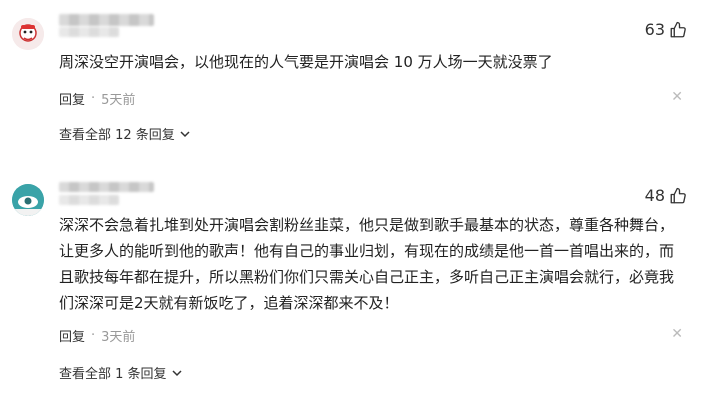  I want to click on view-all-replies-label: 查看全部 1 条回复, so click(113, 374).